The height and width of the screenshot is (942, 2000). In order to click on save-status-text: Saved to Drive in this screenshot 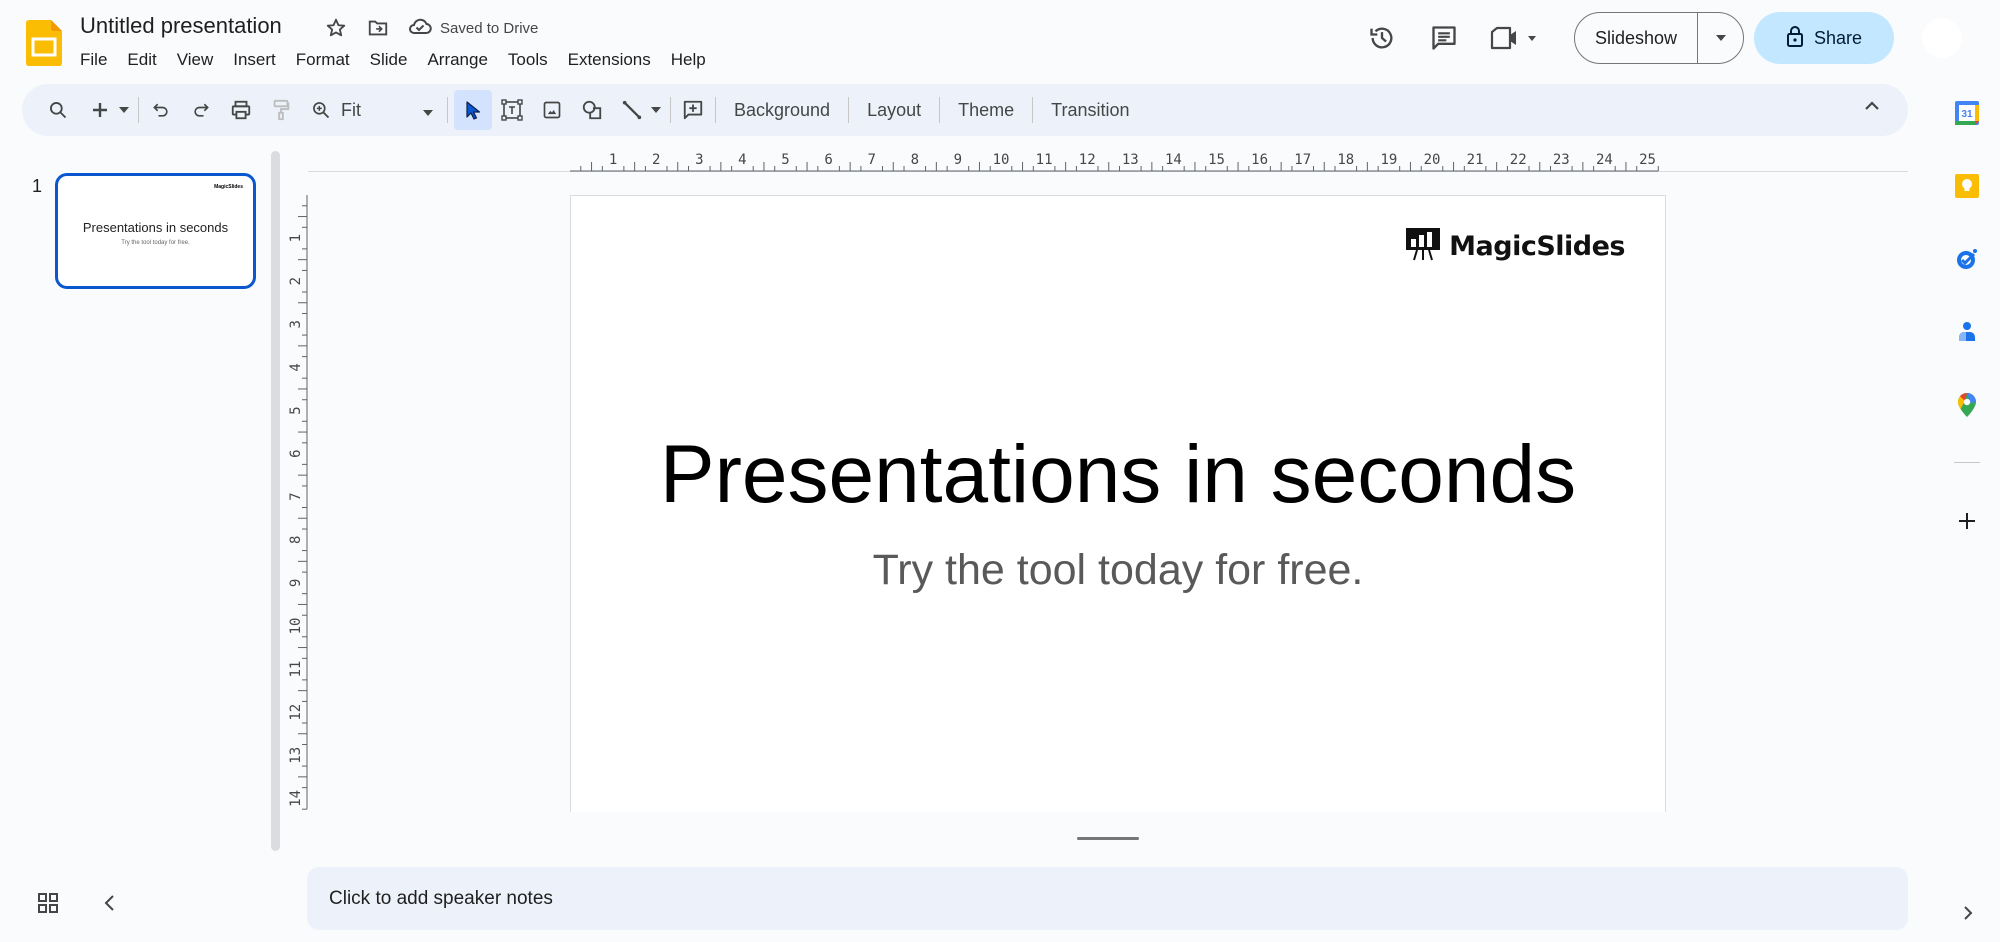, I will do `click(489, 28)`.